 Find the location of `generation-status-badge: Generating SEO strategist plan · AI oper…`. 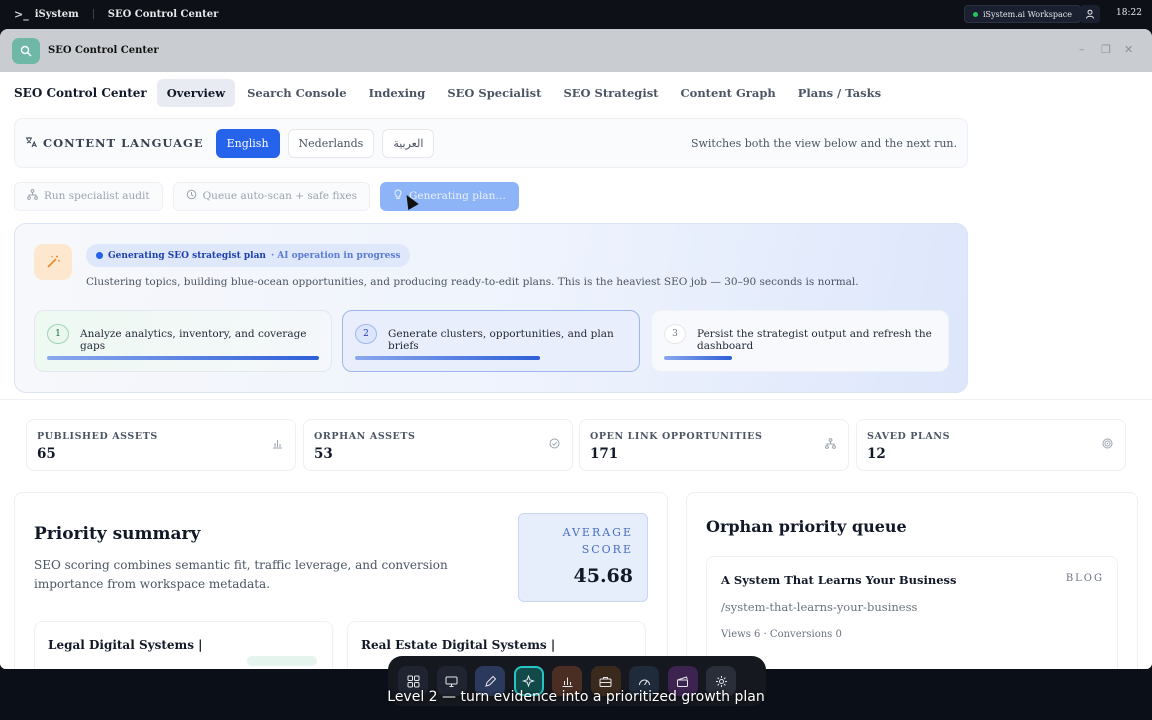

generation-status-badge: Generating SEO strategist plan · AI oper… is located at coordinates (248, 255).